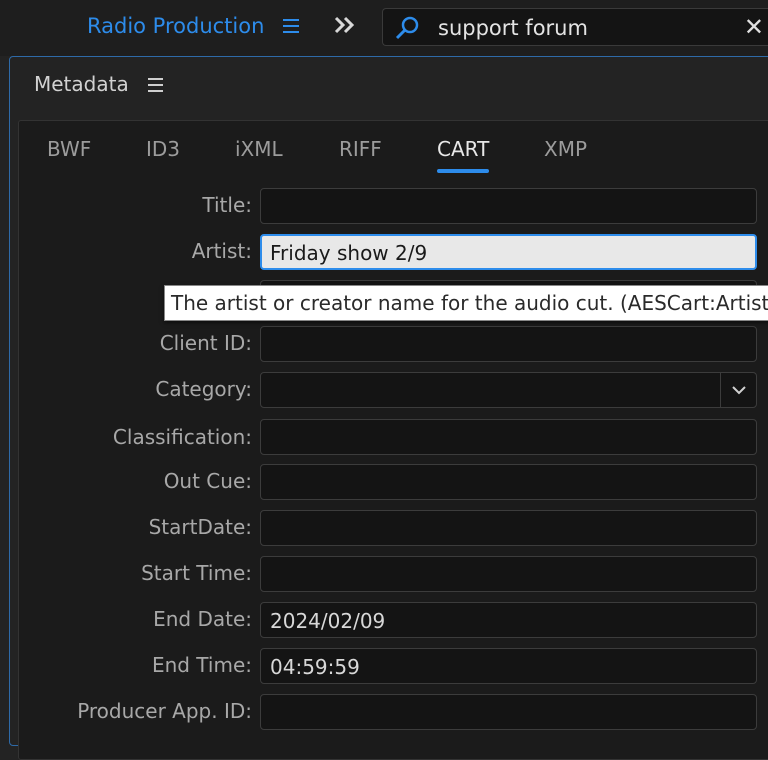  I want to click on out-cue-label: Out Cue:, so click(207, 481).